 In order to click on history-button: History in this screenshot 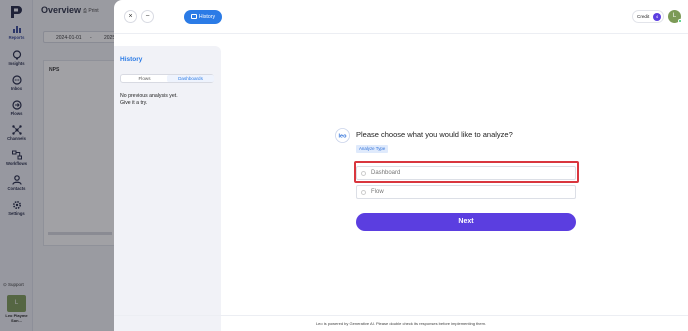, I will do `click(203, 17)`.